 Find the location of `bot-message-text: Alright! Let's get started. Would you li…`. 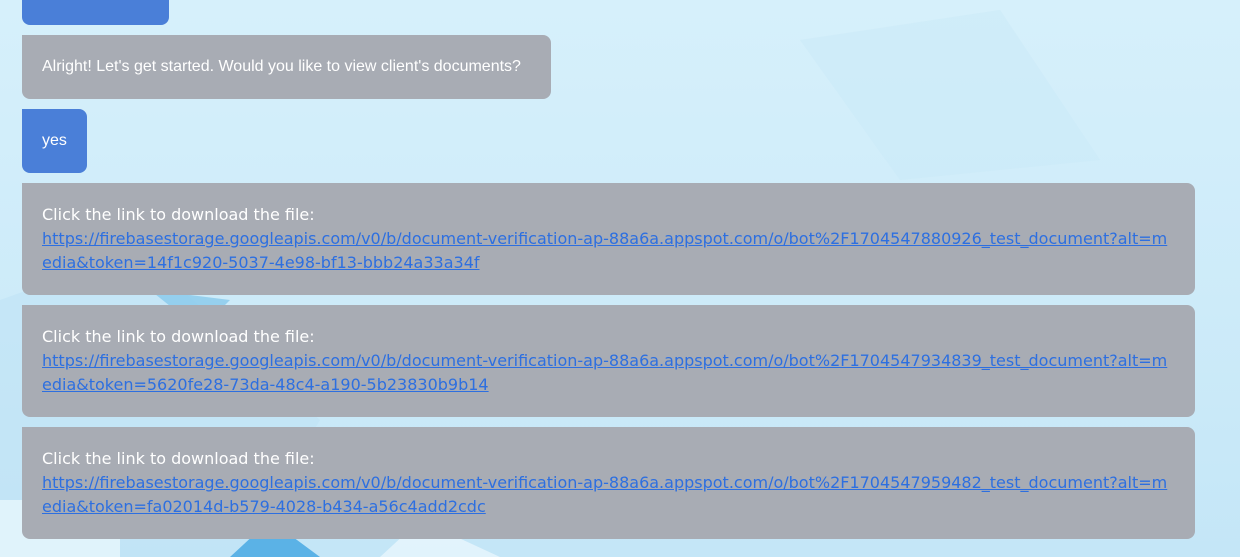

bot-message-text: Alright! Let's get started. Would you li… is located at coordinates (281, 66).